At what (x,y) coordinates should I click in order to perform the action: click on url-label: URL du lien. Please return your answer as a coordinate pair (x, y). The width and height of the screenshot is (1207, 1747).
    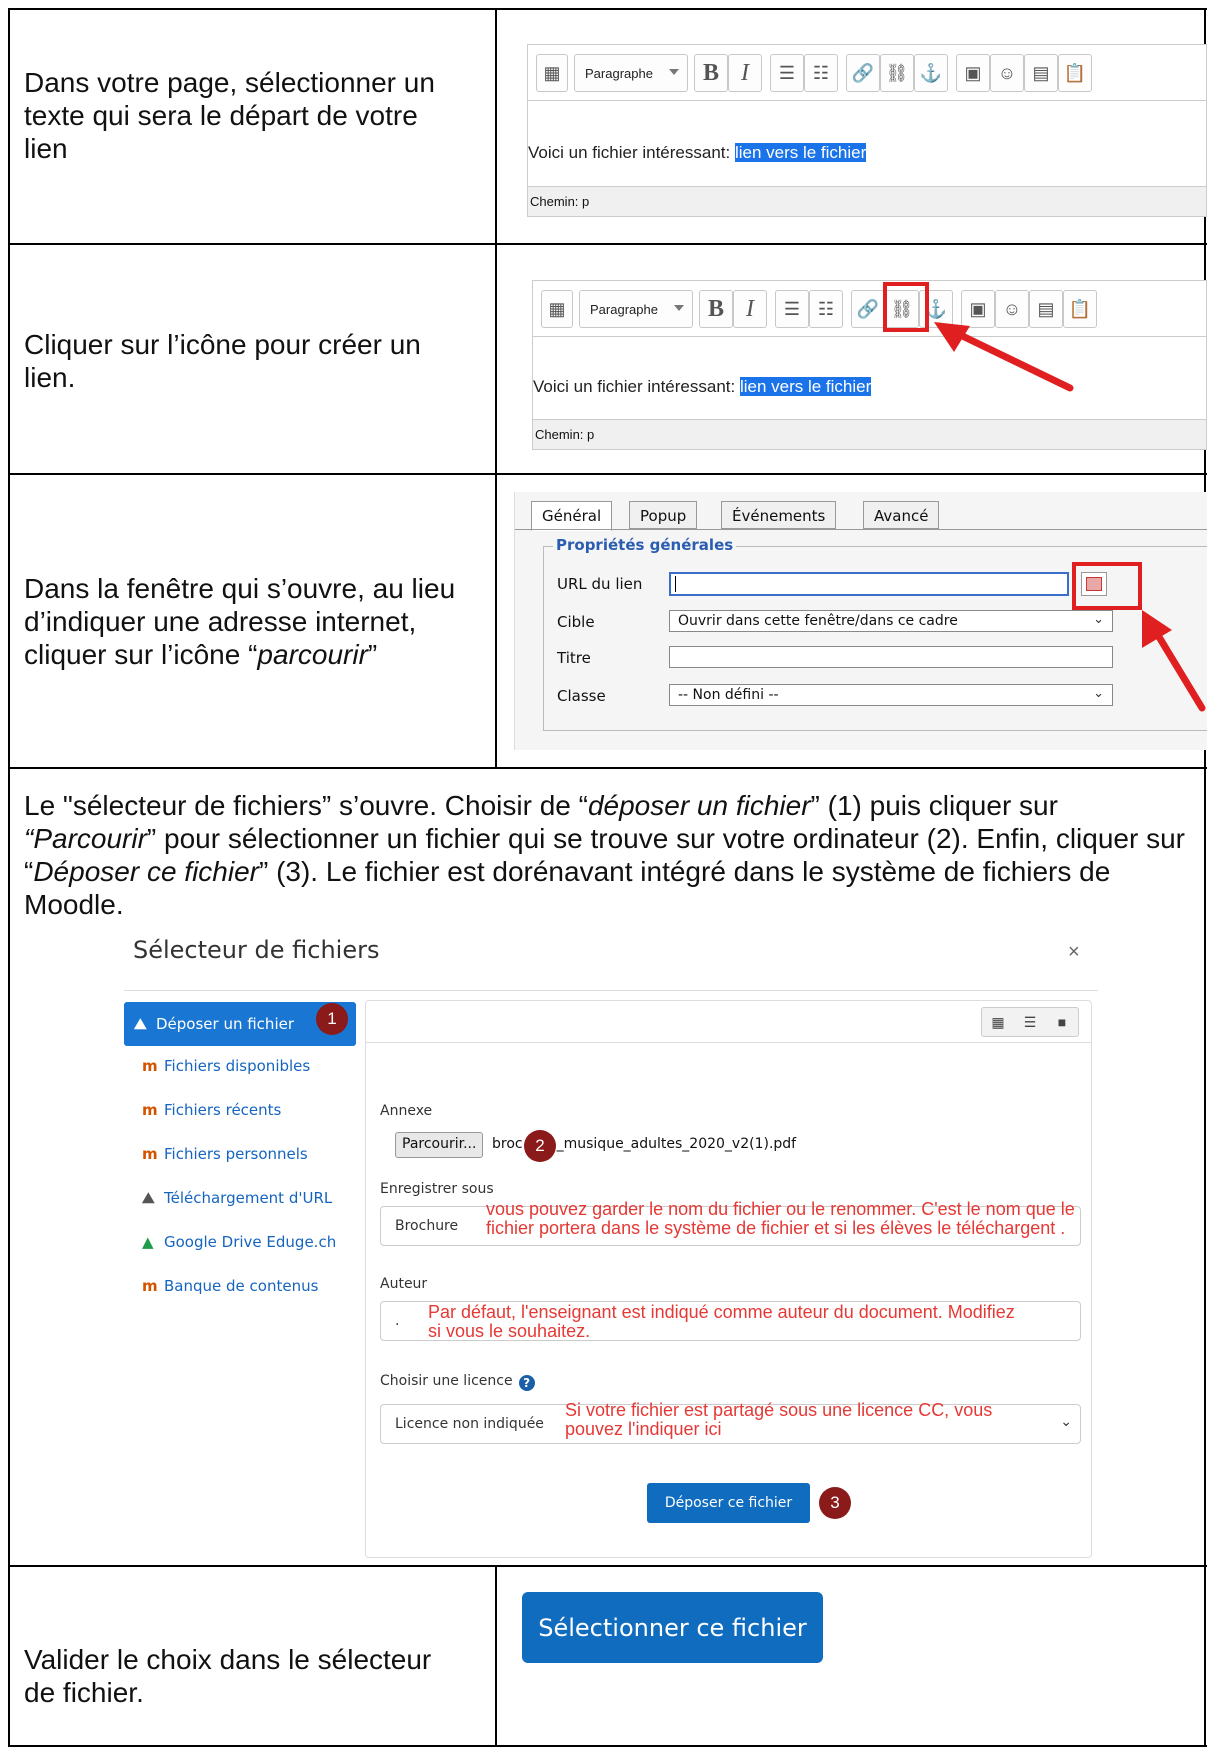
    Looking at the image, I should click on (600, 584).